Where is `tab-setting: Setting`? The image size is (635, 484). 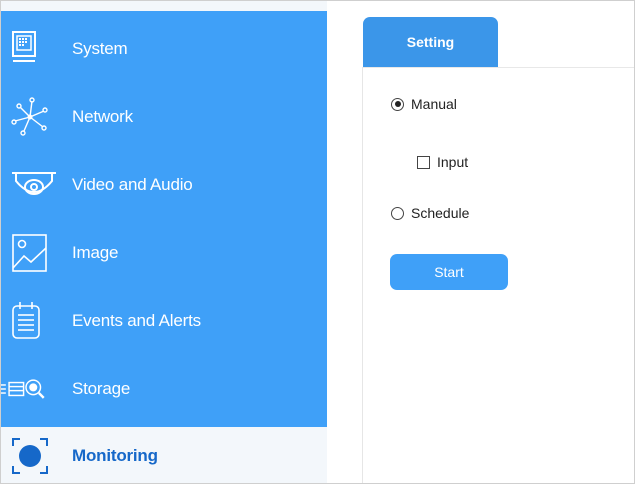
tab-setting: Setting is located at coordinates (430, 42).